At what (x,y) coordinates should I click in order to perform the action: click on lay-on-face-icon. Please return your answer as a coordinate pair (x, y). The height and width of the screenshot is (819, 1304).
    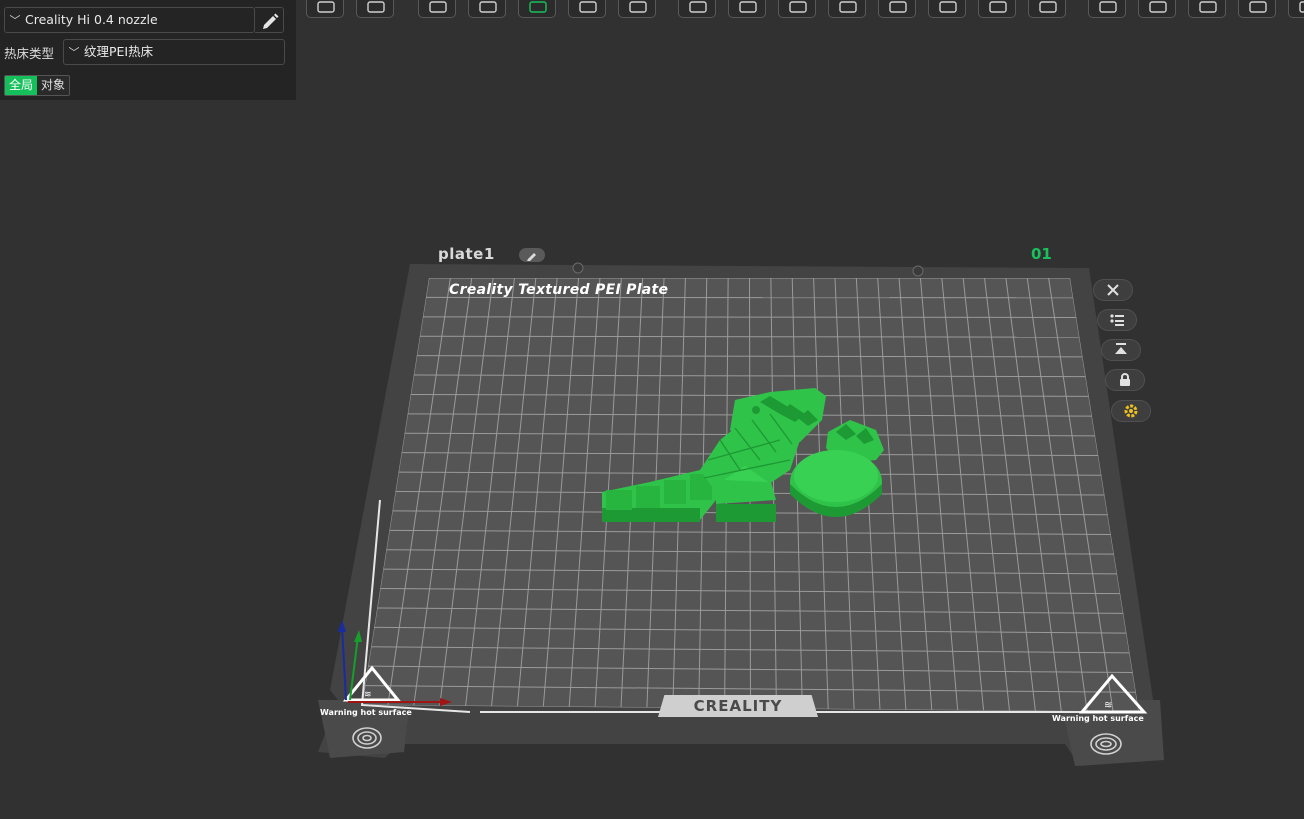
    Looking at the image, I should click on (638, 7).